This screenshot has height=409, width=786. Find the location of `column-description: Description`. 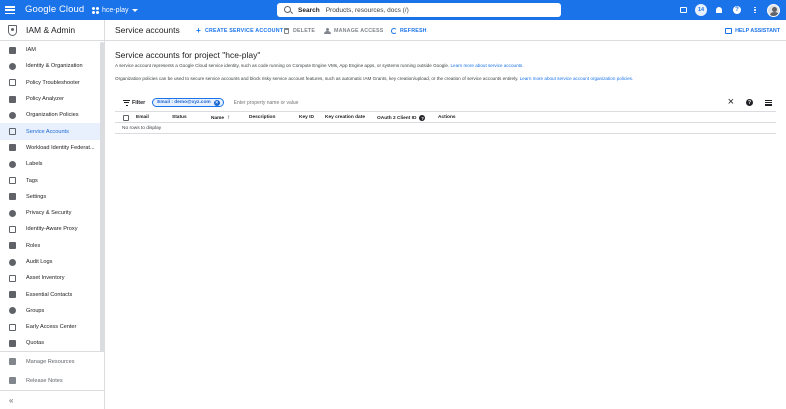

column-description: Description is located at coordinates (262, 117).